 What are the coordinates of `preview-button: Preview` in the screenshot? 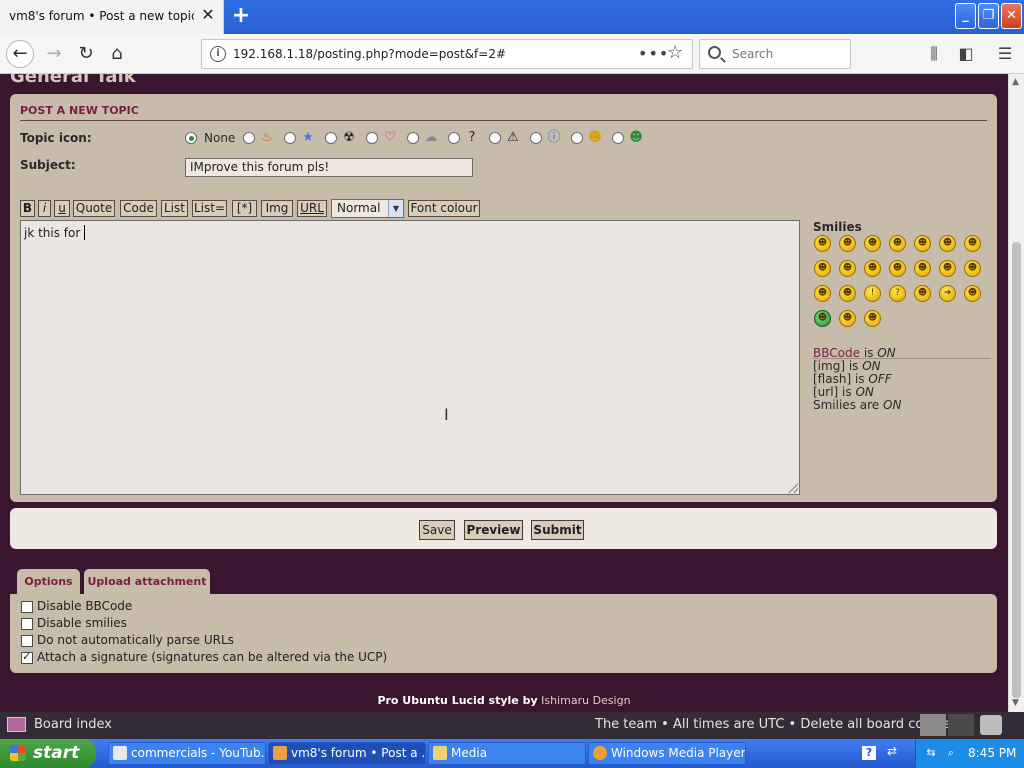 It's located at (493, 530).